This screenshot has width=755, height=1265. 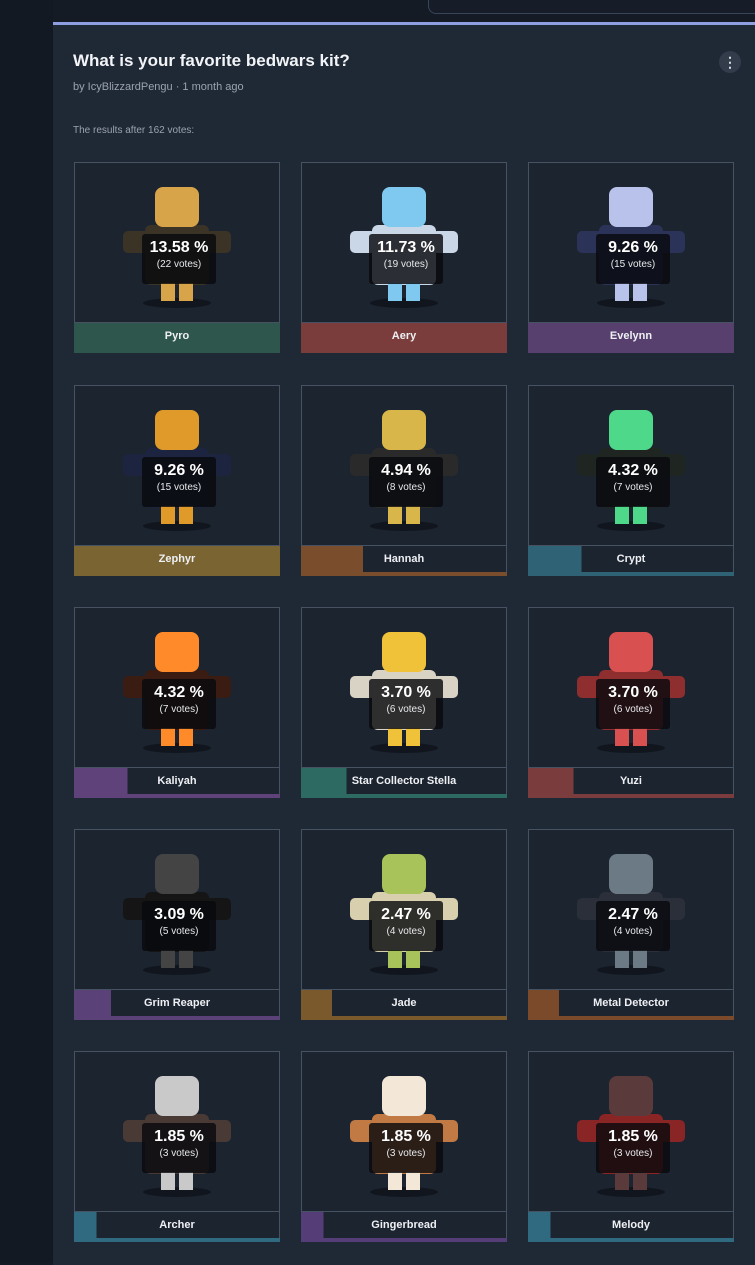 I want to click on poll-option-metal-detector: 2.47 % (4 votes) Metal Detector, so click(x=631, y=924).